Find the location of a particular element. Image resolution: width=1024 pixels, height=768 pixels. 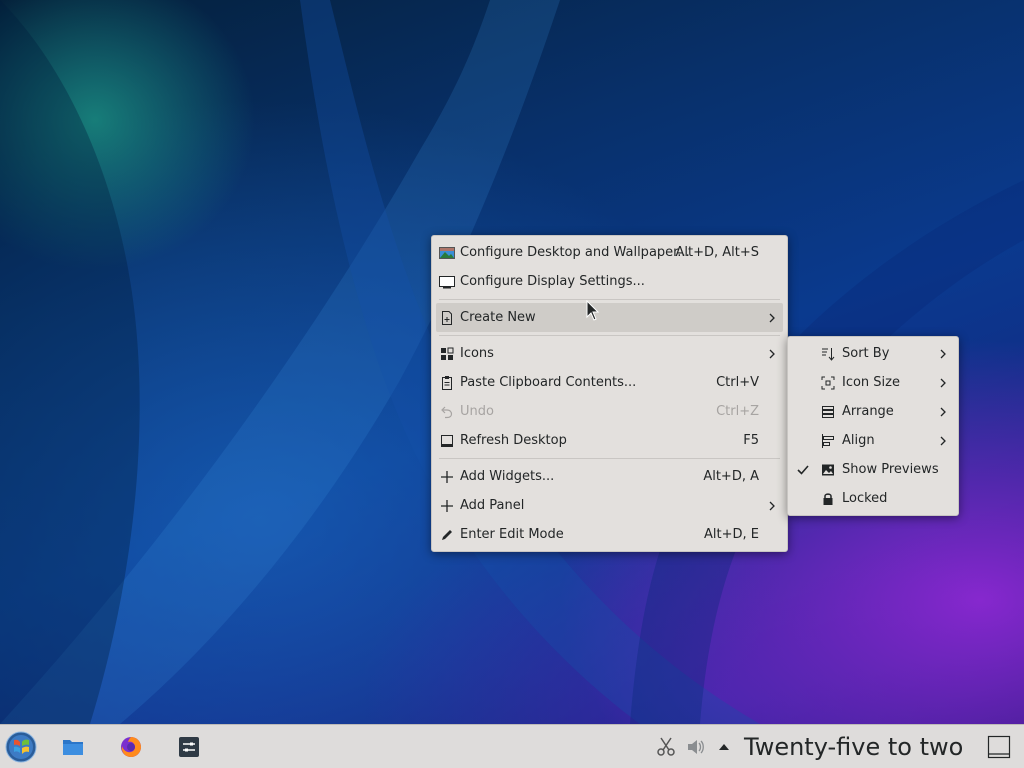

submenu-item-arrange: Arrange is located at coordinates (873, 411).